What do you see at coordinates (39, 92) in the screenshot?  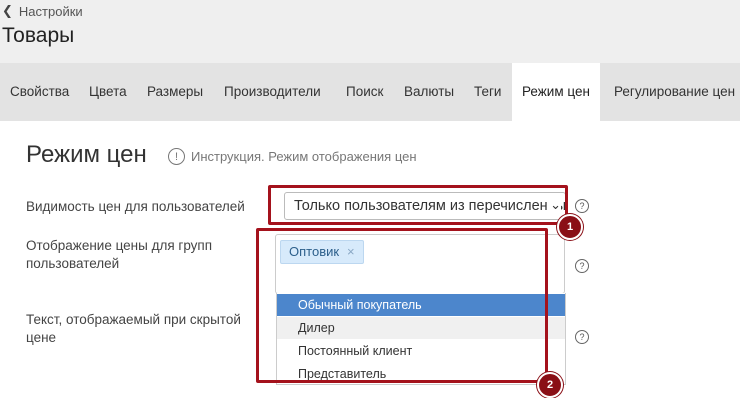 I see `tab-properties: Свойства` at bounding box center [39, 92].